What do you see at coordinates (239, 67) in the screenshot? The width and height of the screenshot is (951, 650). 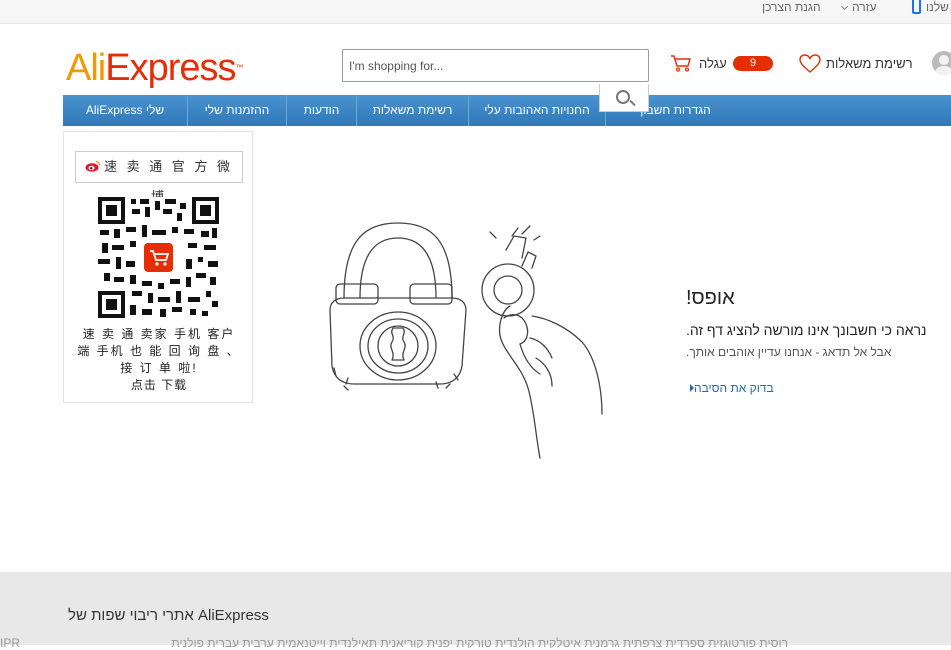 I see `logo-tm: ™` at bounding box center [239, 67].